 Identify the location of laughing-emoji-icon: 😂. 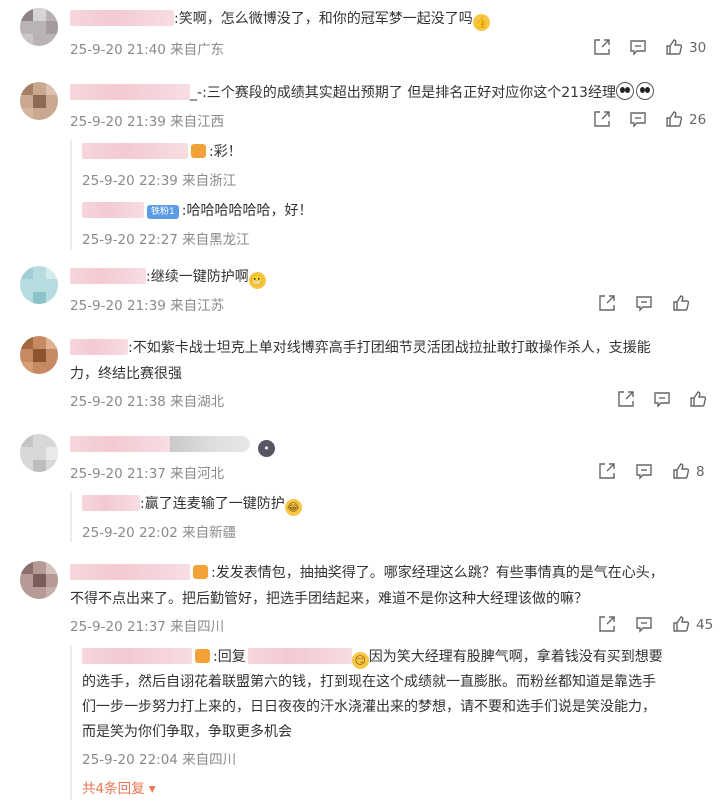
(293, 507).